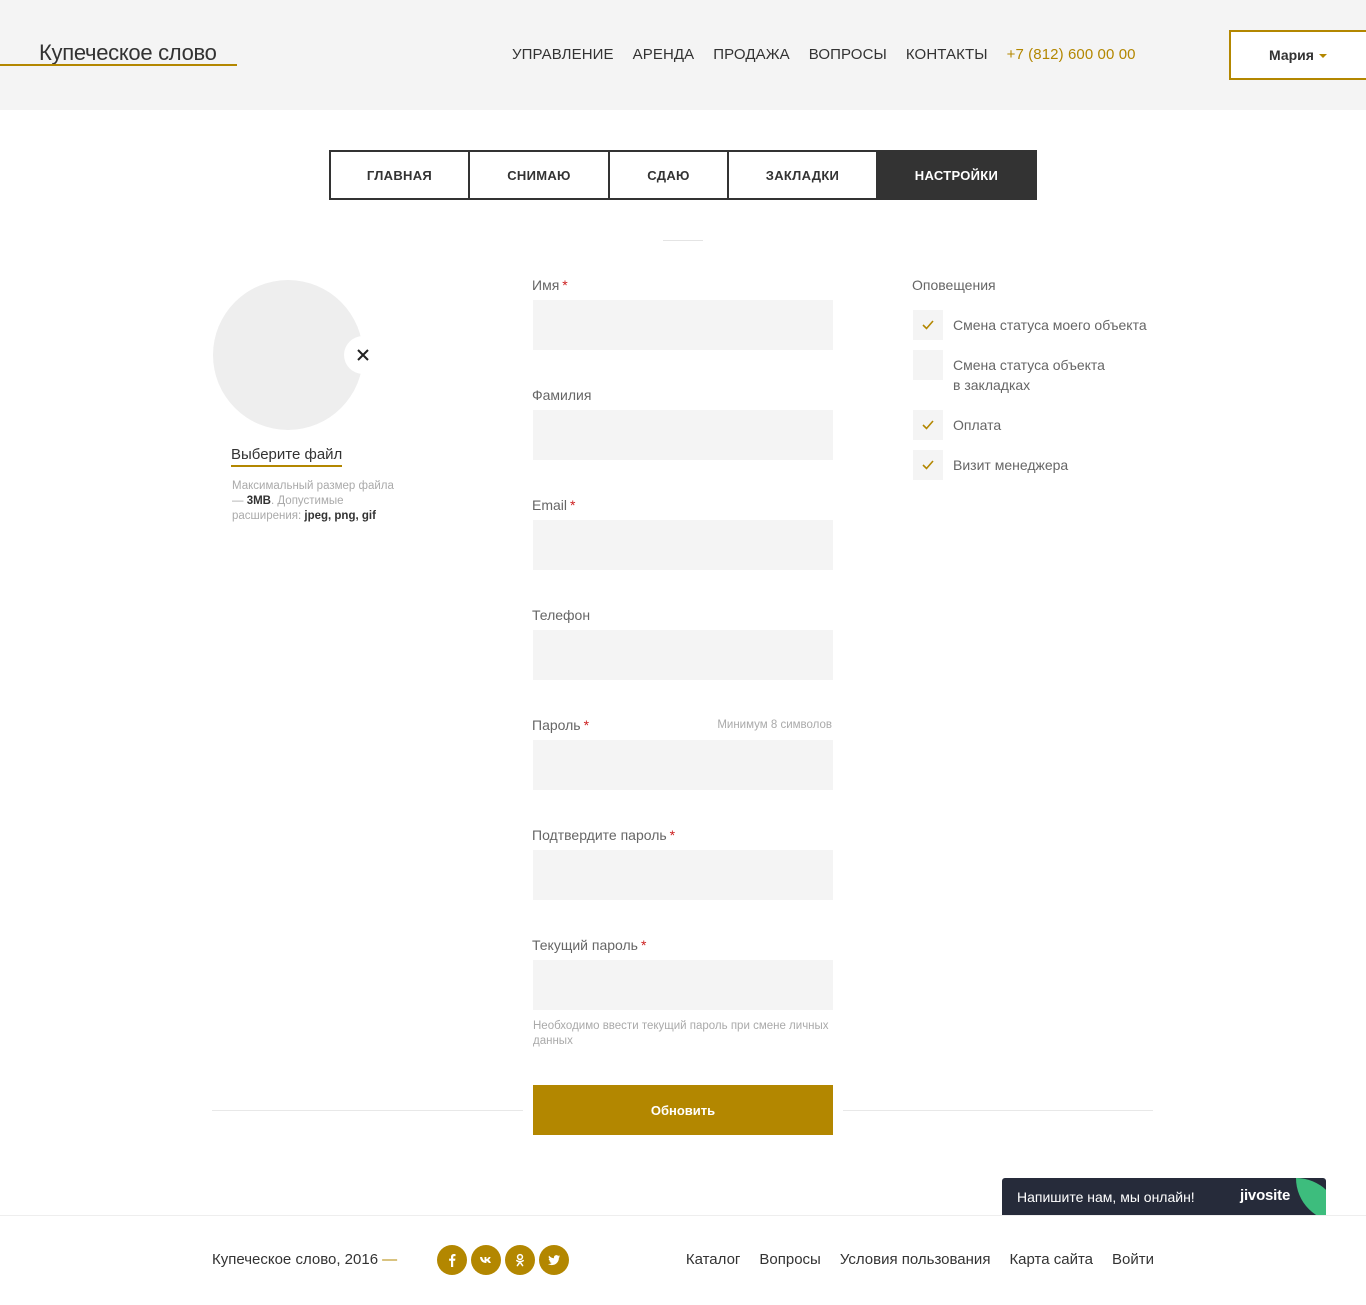 This screenshot has height=1305, width=1366. What do you see at coordinates (669, 175) in the screenshot?
I see `tab-leasing: СДАЮ` at bounding box center [669, 175].